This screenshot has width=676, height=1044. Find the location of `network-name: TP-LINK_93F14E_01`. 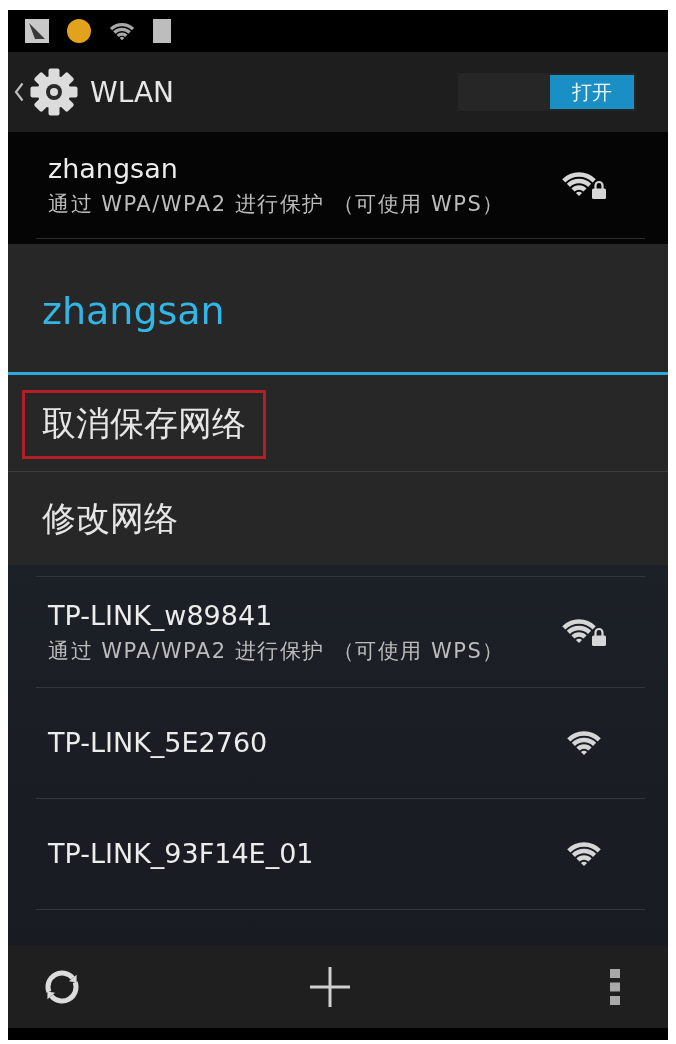

network-name: TP-LINK_93F14E_01 is located at coordinates (181, 854).